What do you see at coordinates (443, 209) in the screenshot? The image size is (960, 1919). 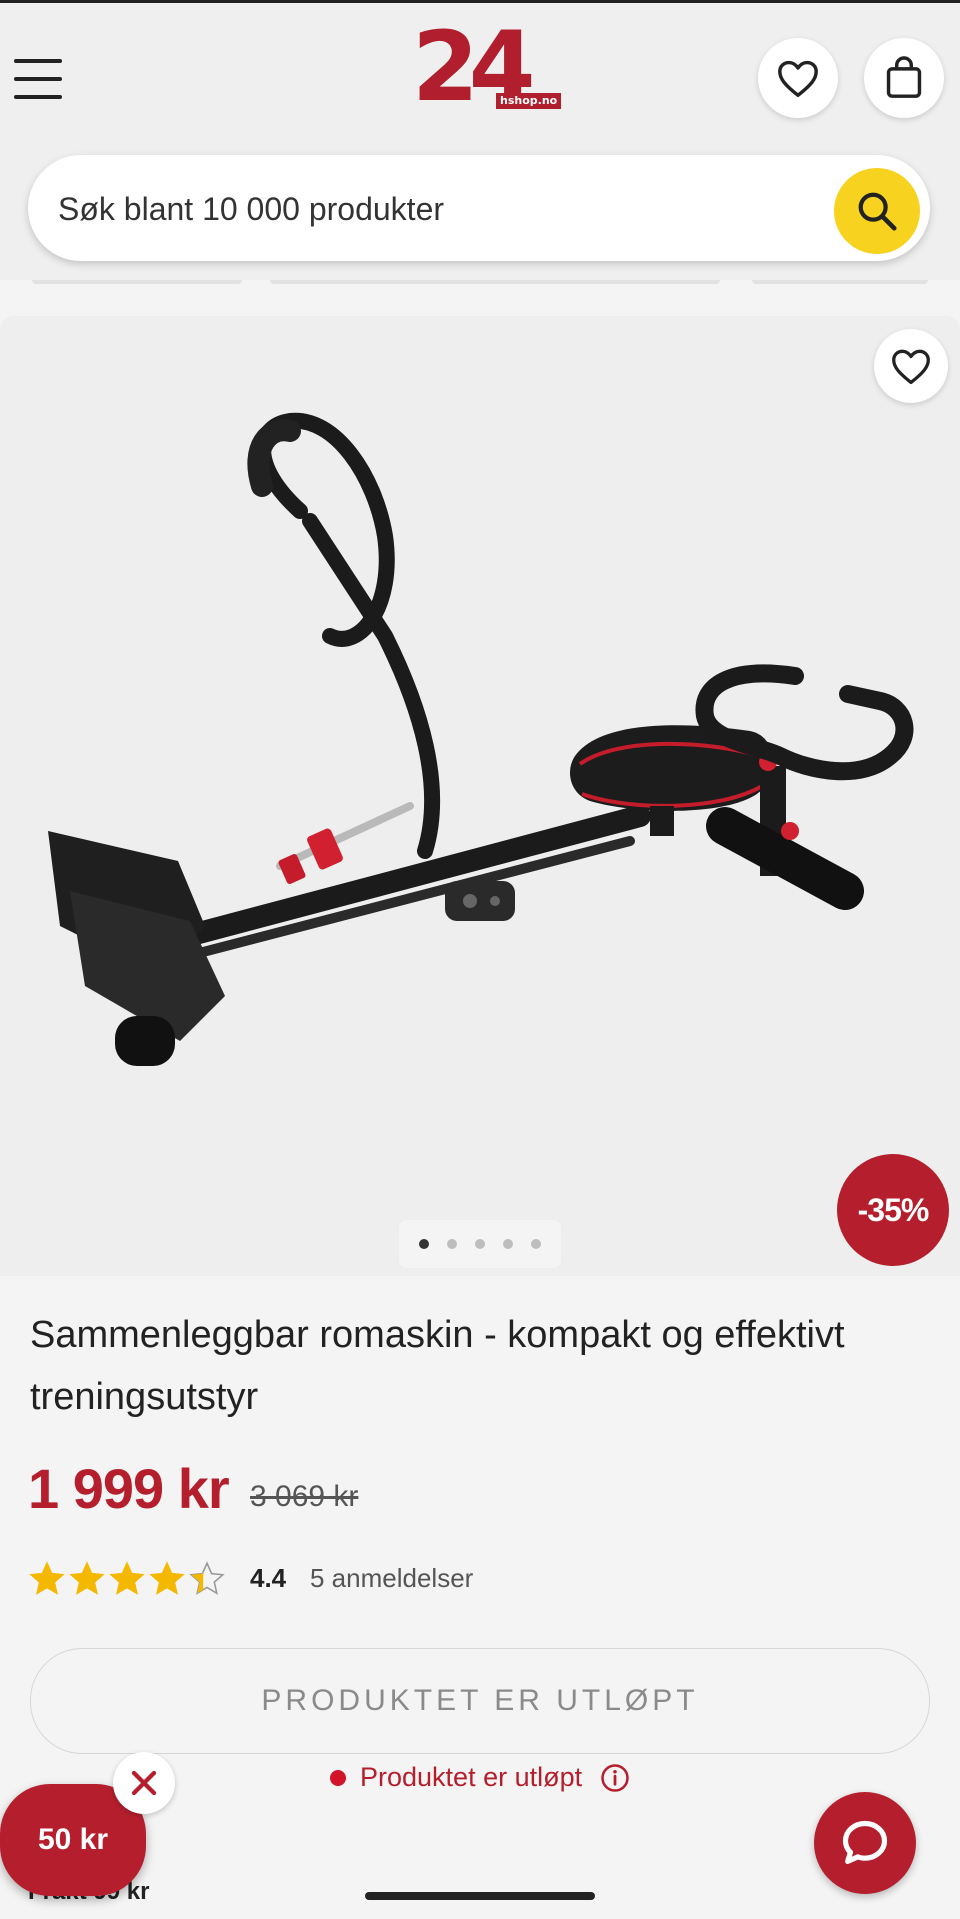 I see `search-input` at bounding box center [443, 209].